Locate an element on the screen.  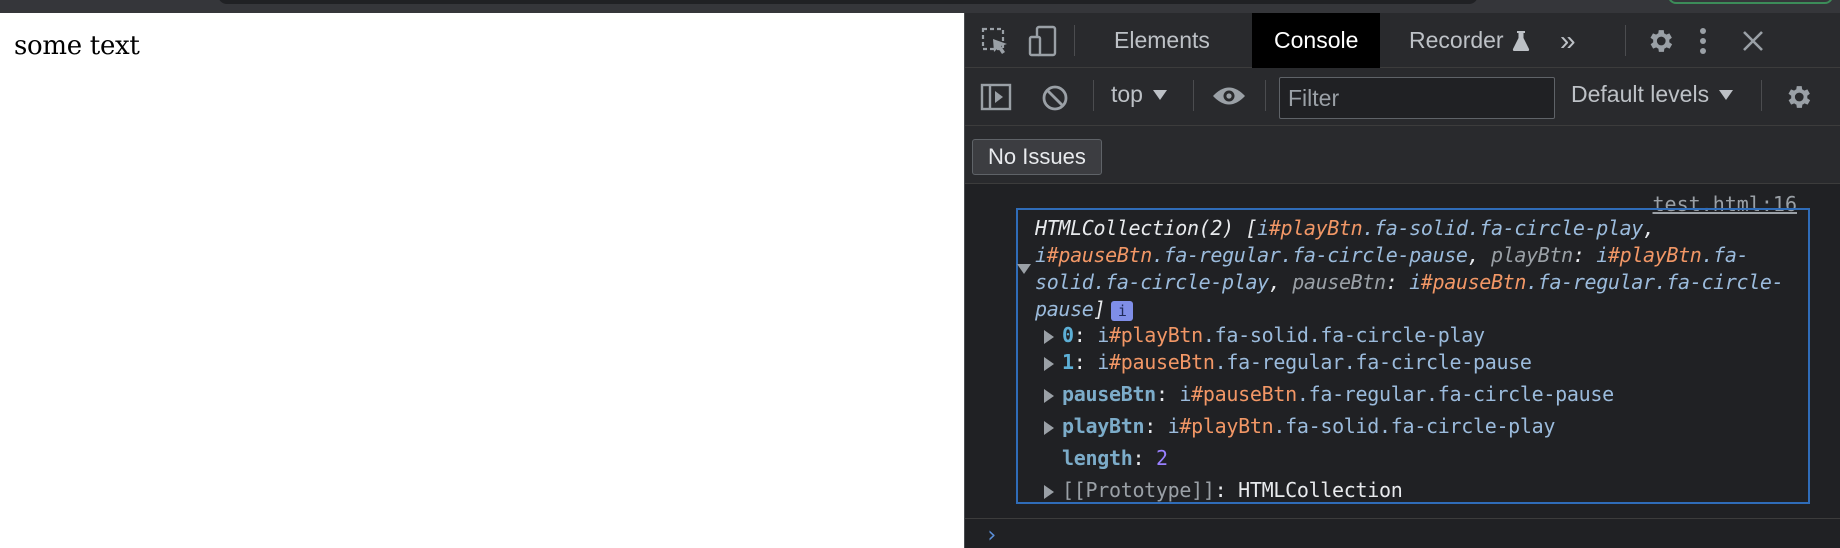
tab-recorder: Recorder is located at coordinates (1469, 40).